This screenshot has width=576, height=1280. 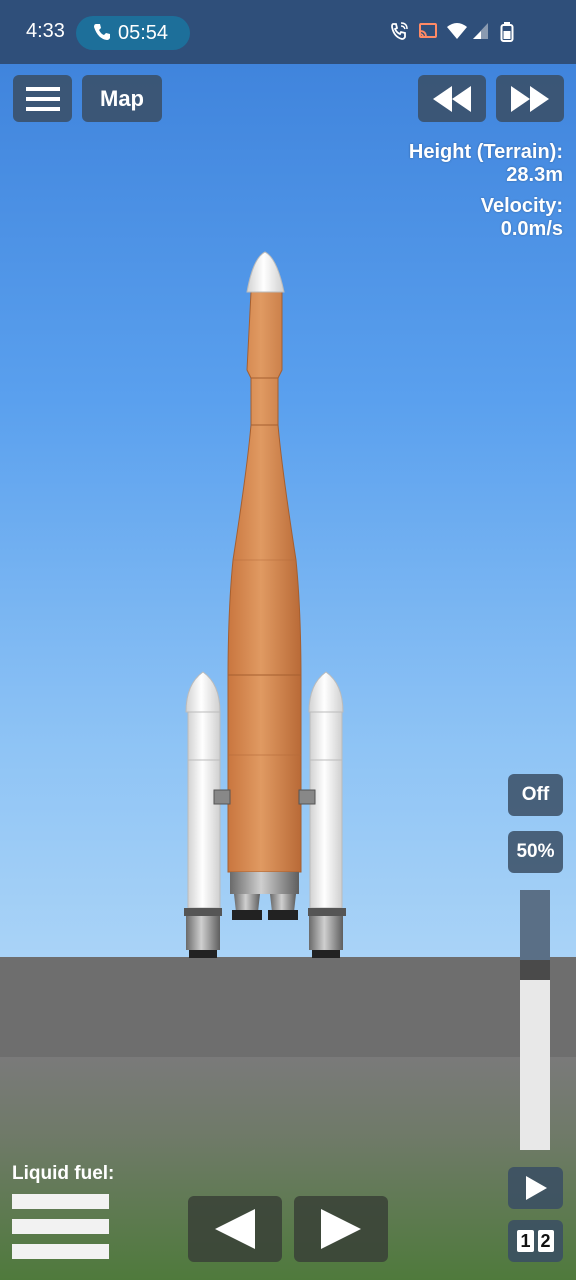 What do you see at coordinates (525, 1241) in the screenshot?
I see `stage-number-1: 1` at bounding box center [525, 1241].